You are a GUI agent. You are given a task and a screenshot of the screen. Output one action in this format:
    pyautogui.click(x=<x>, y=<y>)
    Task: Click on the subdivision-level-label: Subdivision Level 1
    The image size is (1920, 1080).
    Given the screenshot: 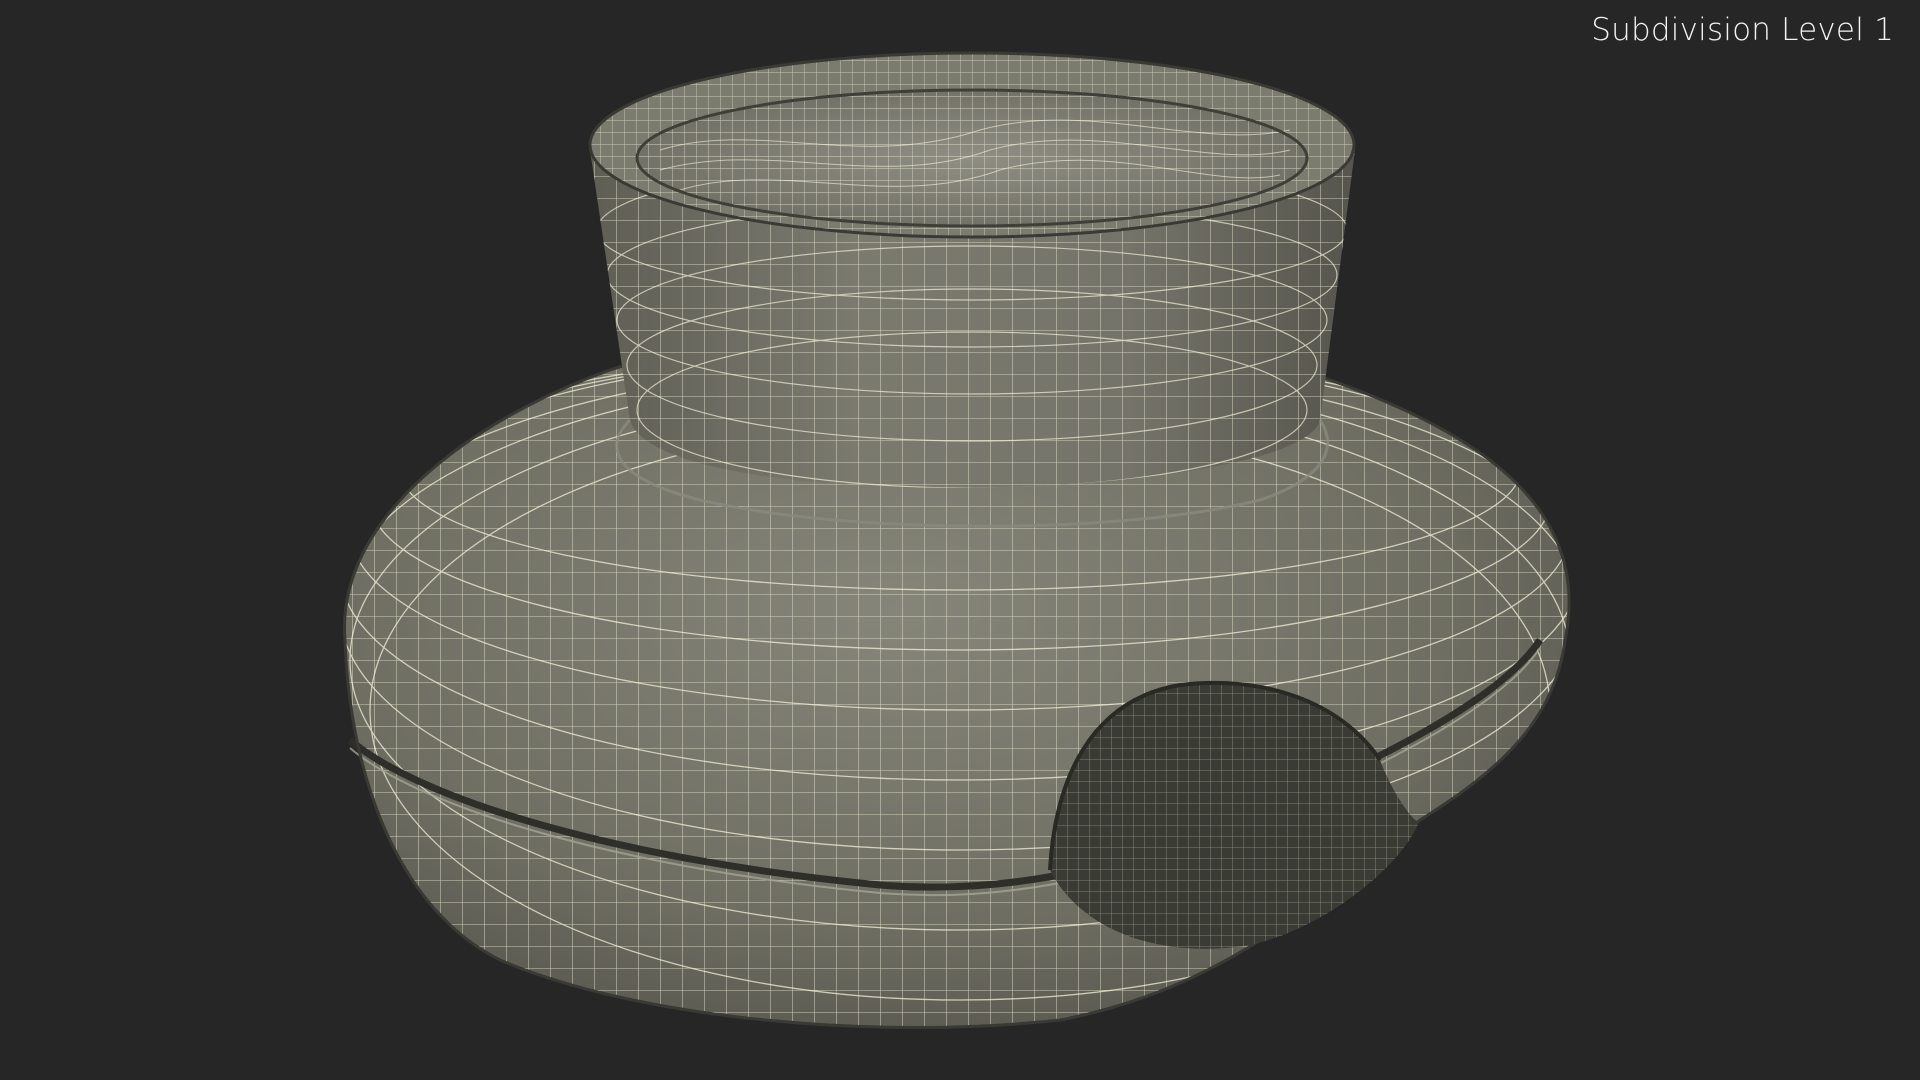 What is the action you would take?
    pyautogui.click(x=1742, y=30)
    